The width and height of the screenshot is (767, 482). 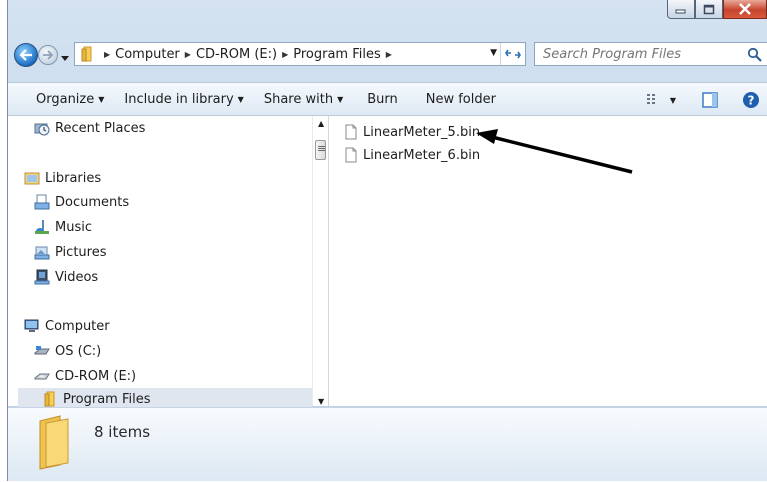 I want to click on help-icon: ?, so click(x=751, y=100).